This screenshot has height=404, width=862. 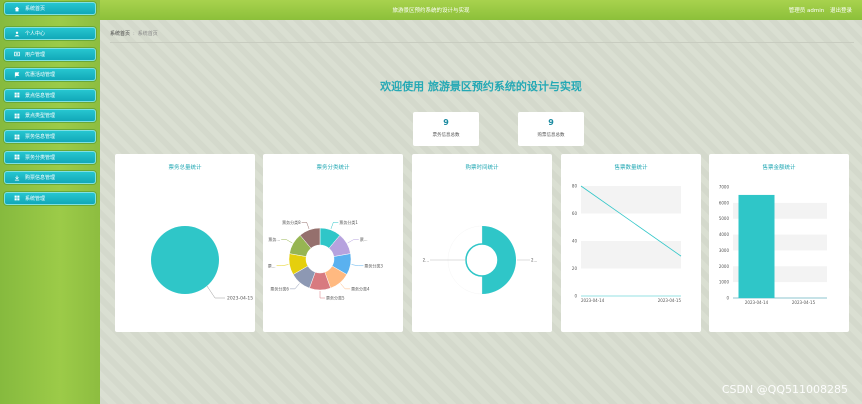 I want to click on y-tick-label: 5000, so click(x=724, y=218).